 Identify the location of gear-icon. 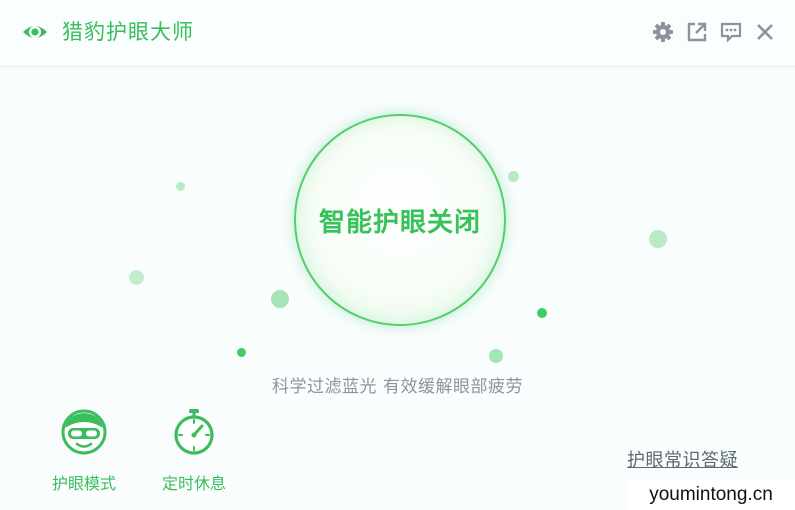
(663, 32).